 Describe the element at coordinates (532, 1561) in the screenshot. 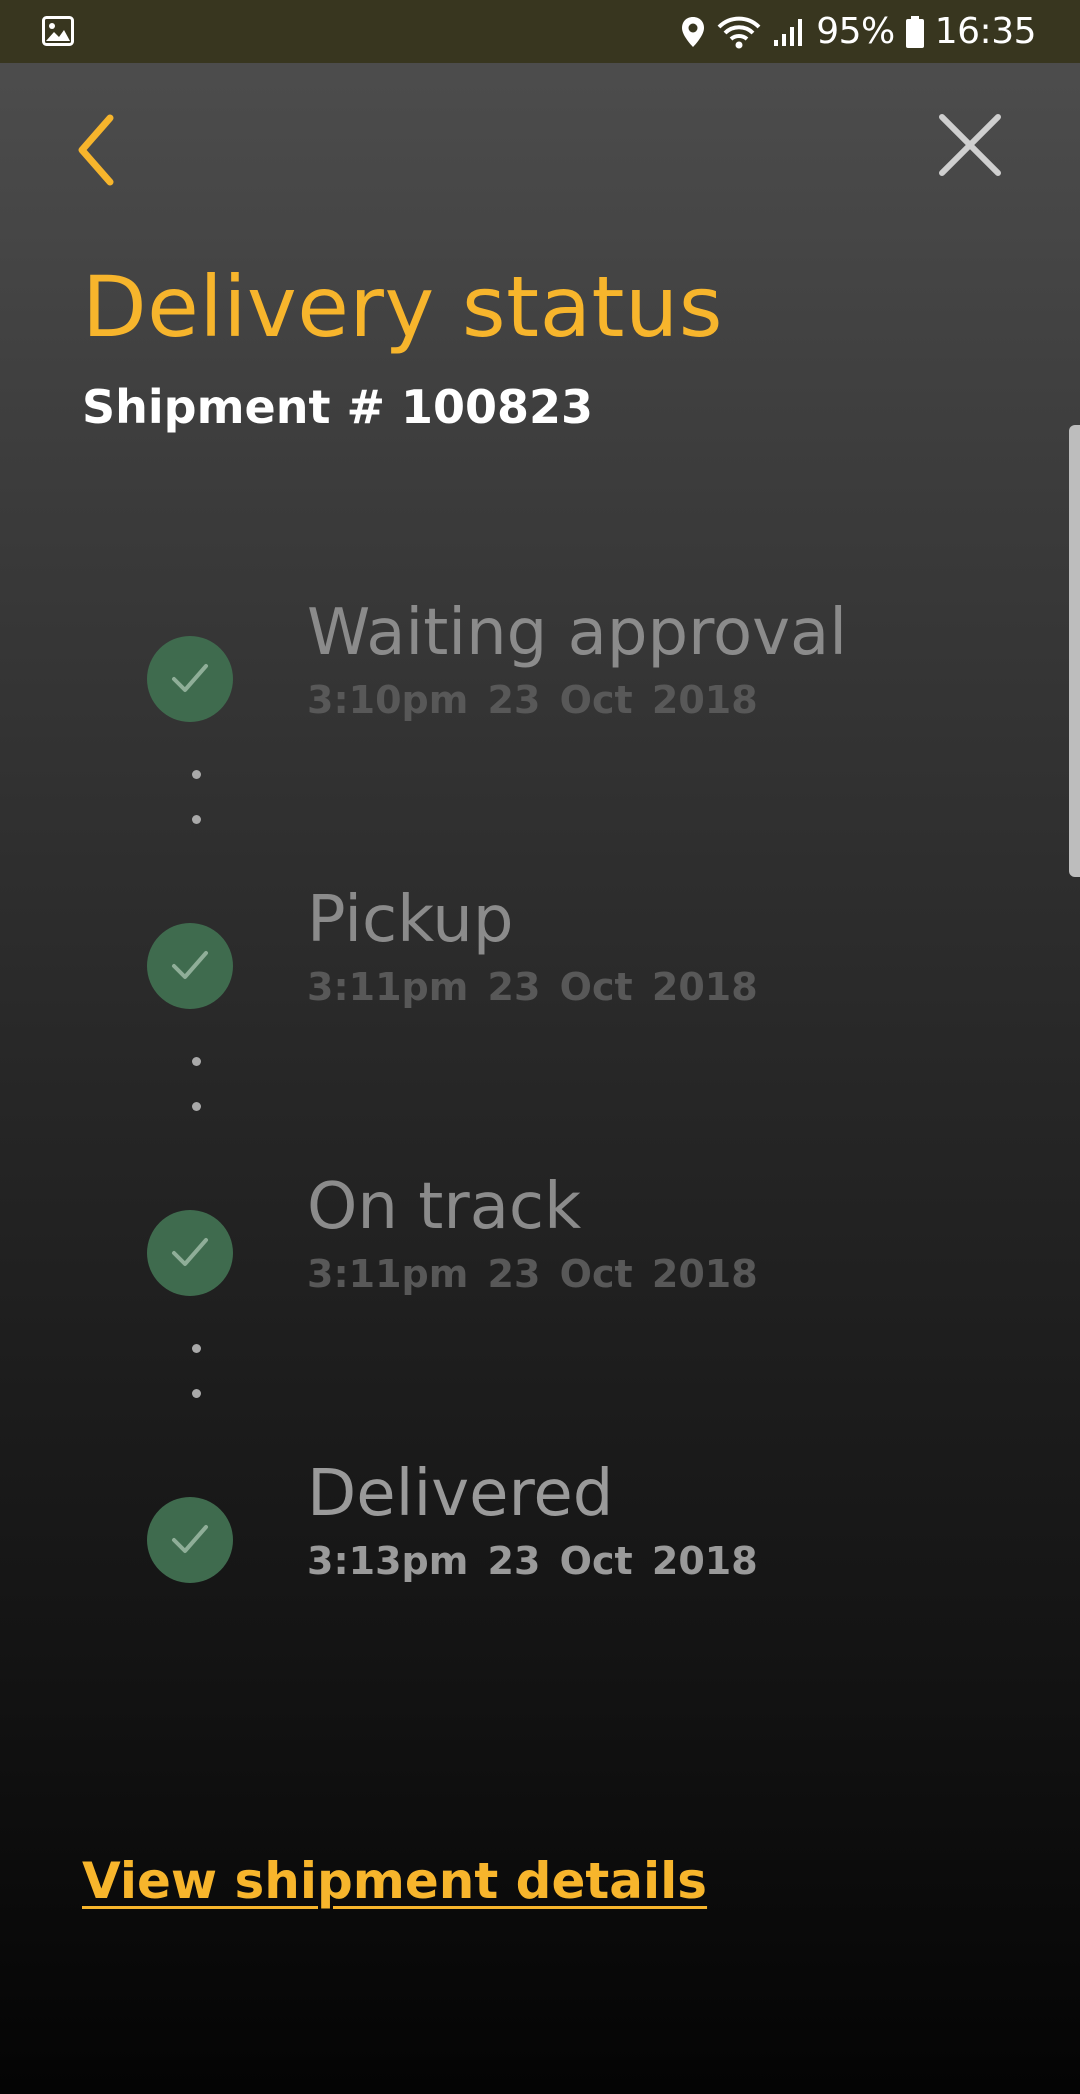

I see `step-timestamp: 3:13pm 23 Oct 2018` at that location.